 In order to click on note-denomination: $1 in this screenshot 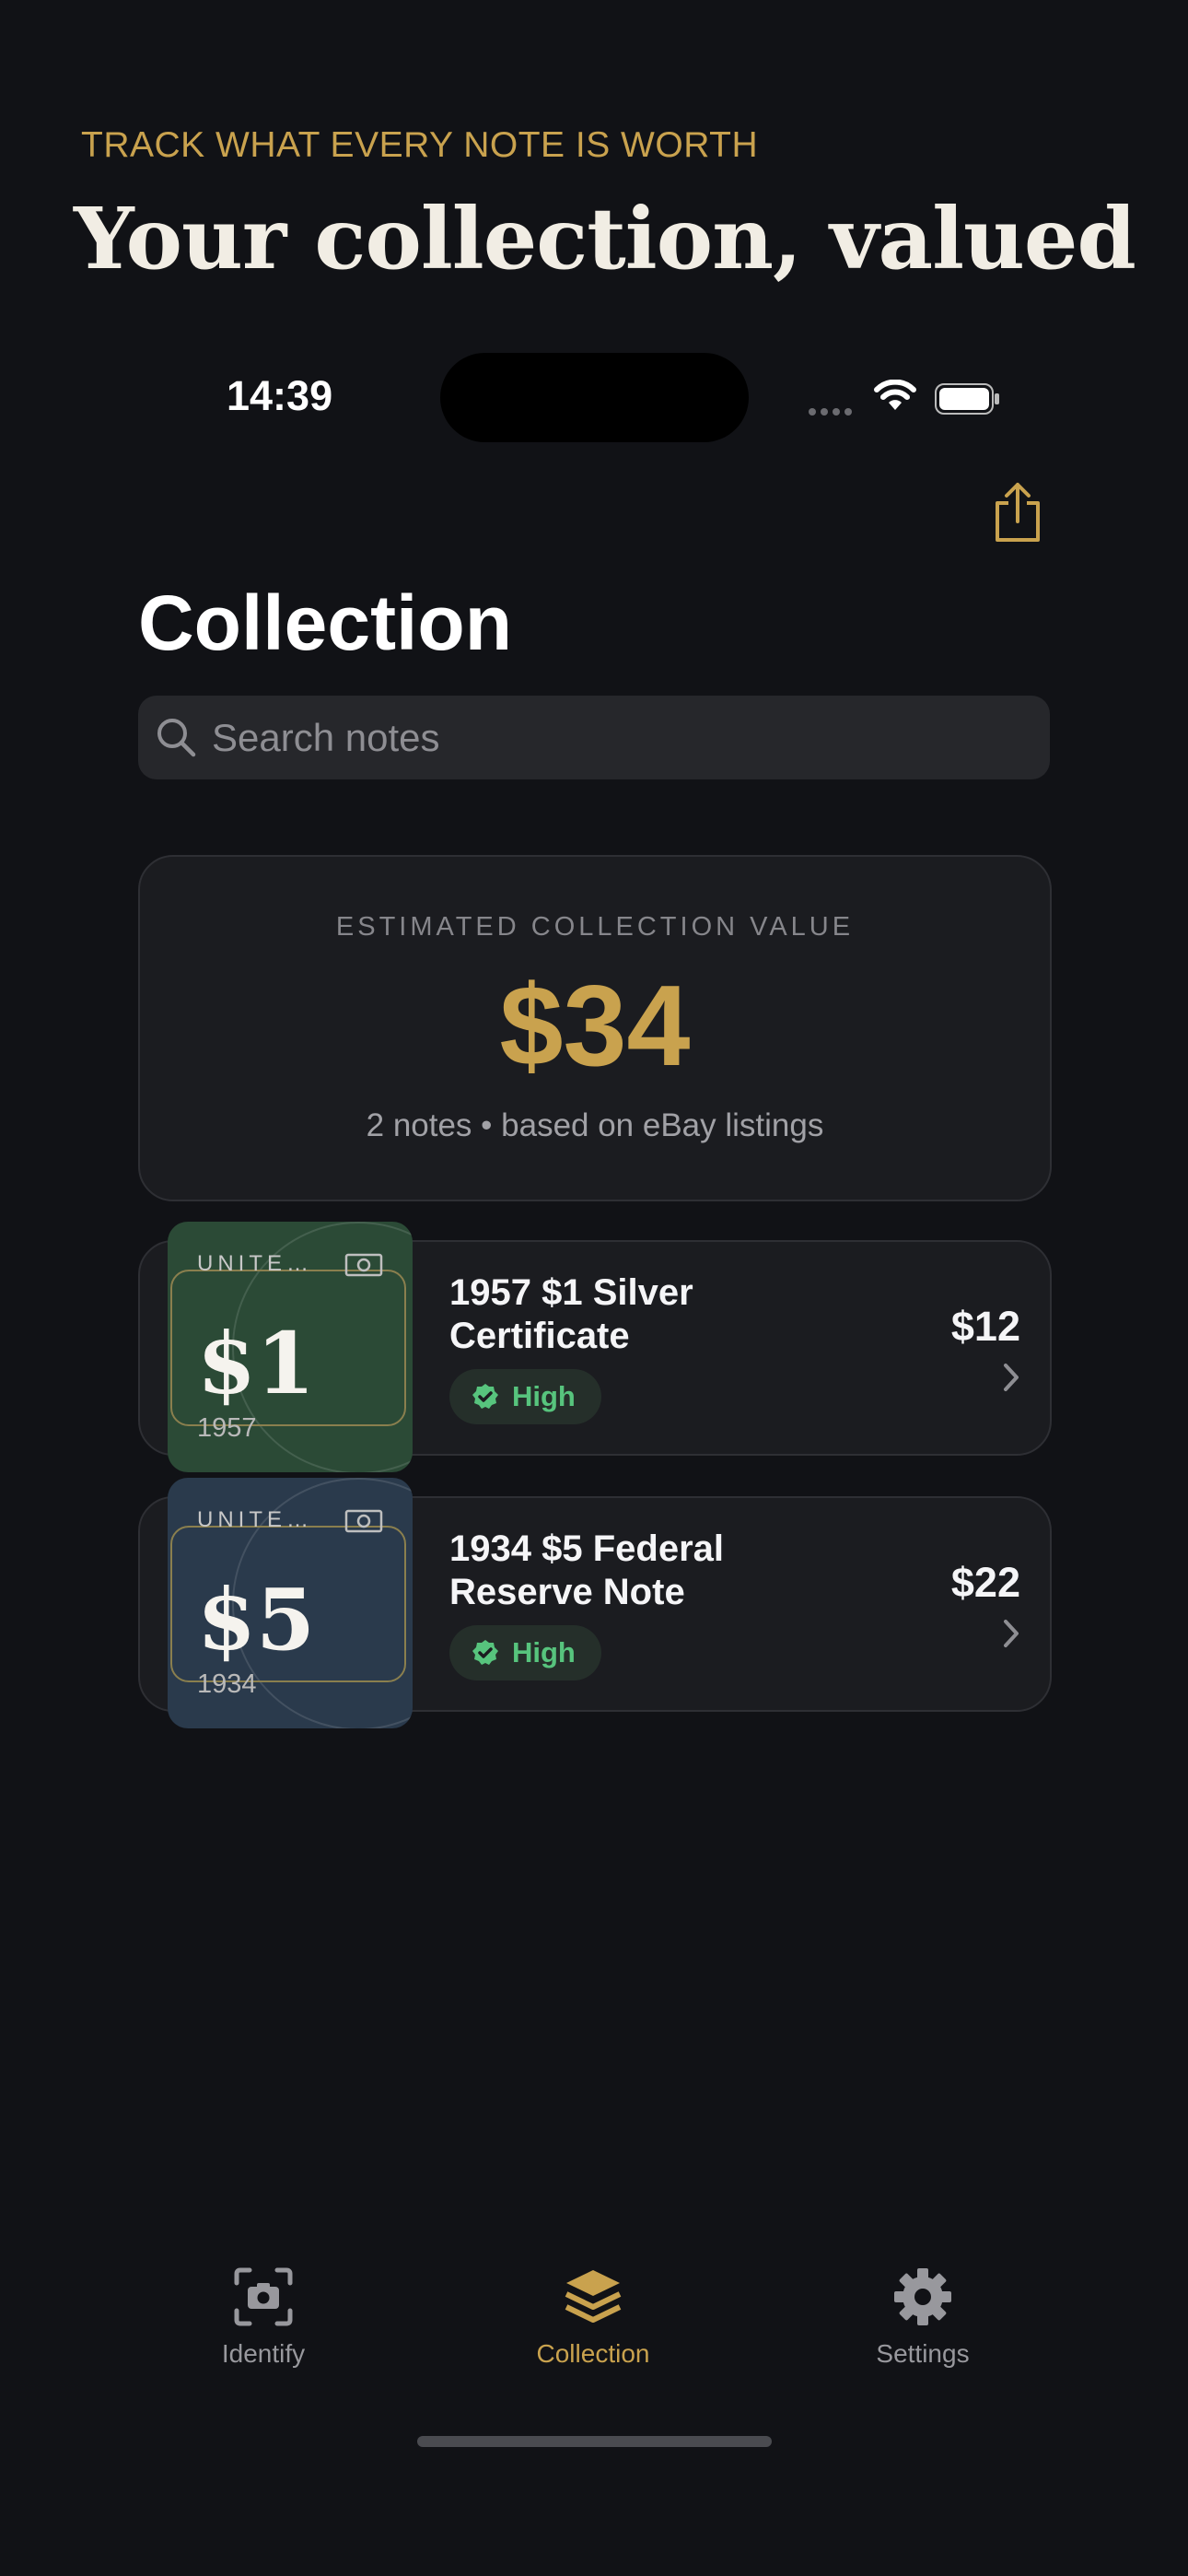, I will do `click(256, 1363)`.